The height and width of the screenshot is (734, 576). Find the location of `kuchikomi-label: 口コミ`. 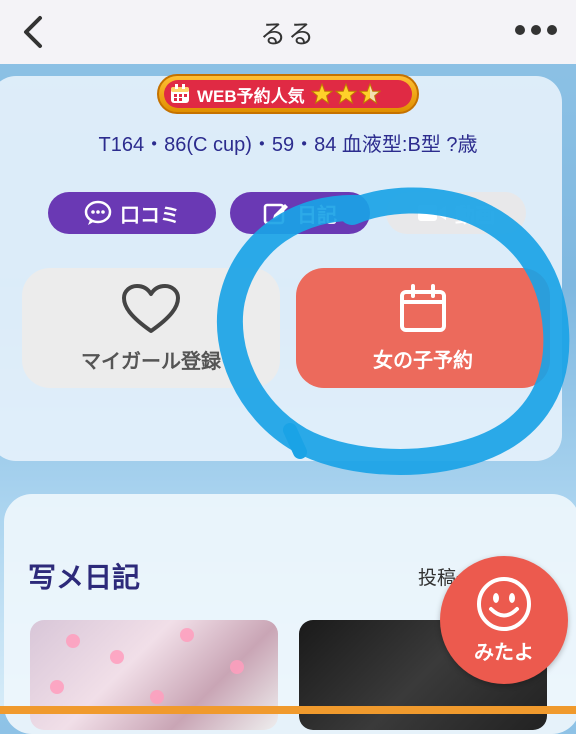

kuchikomi-label: 口コミ is located at coordinates (150, 214).